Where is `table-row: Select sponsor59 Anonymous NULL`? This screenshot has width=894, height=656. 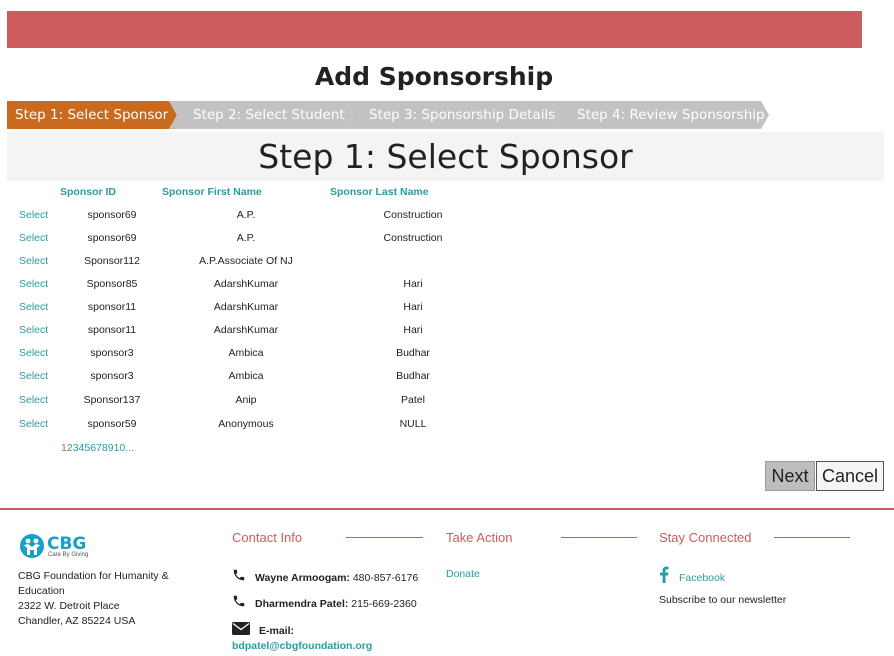
table-row: Select sponsor59 Anonymous NULL is located at coordinates (237, 425).